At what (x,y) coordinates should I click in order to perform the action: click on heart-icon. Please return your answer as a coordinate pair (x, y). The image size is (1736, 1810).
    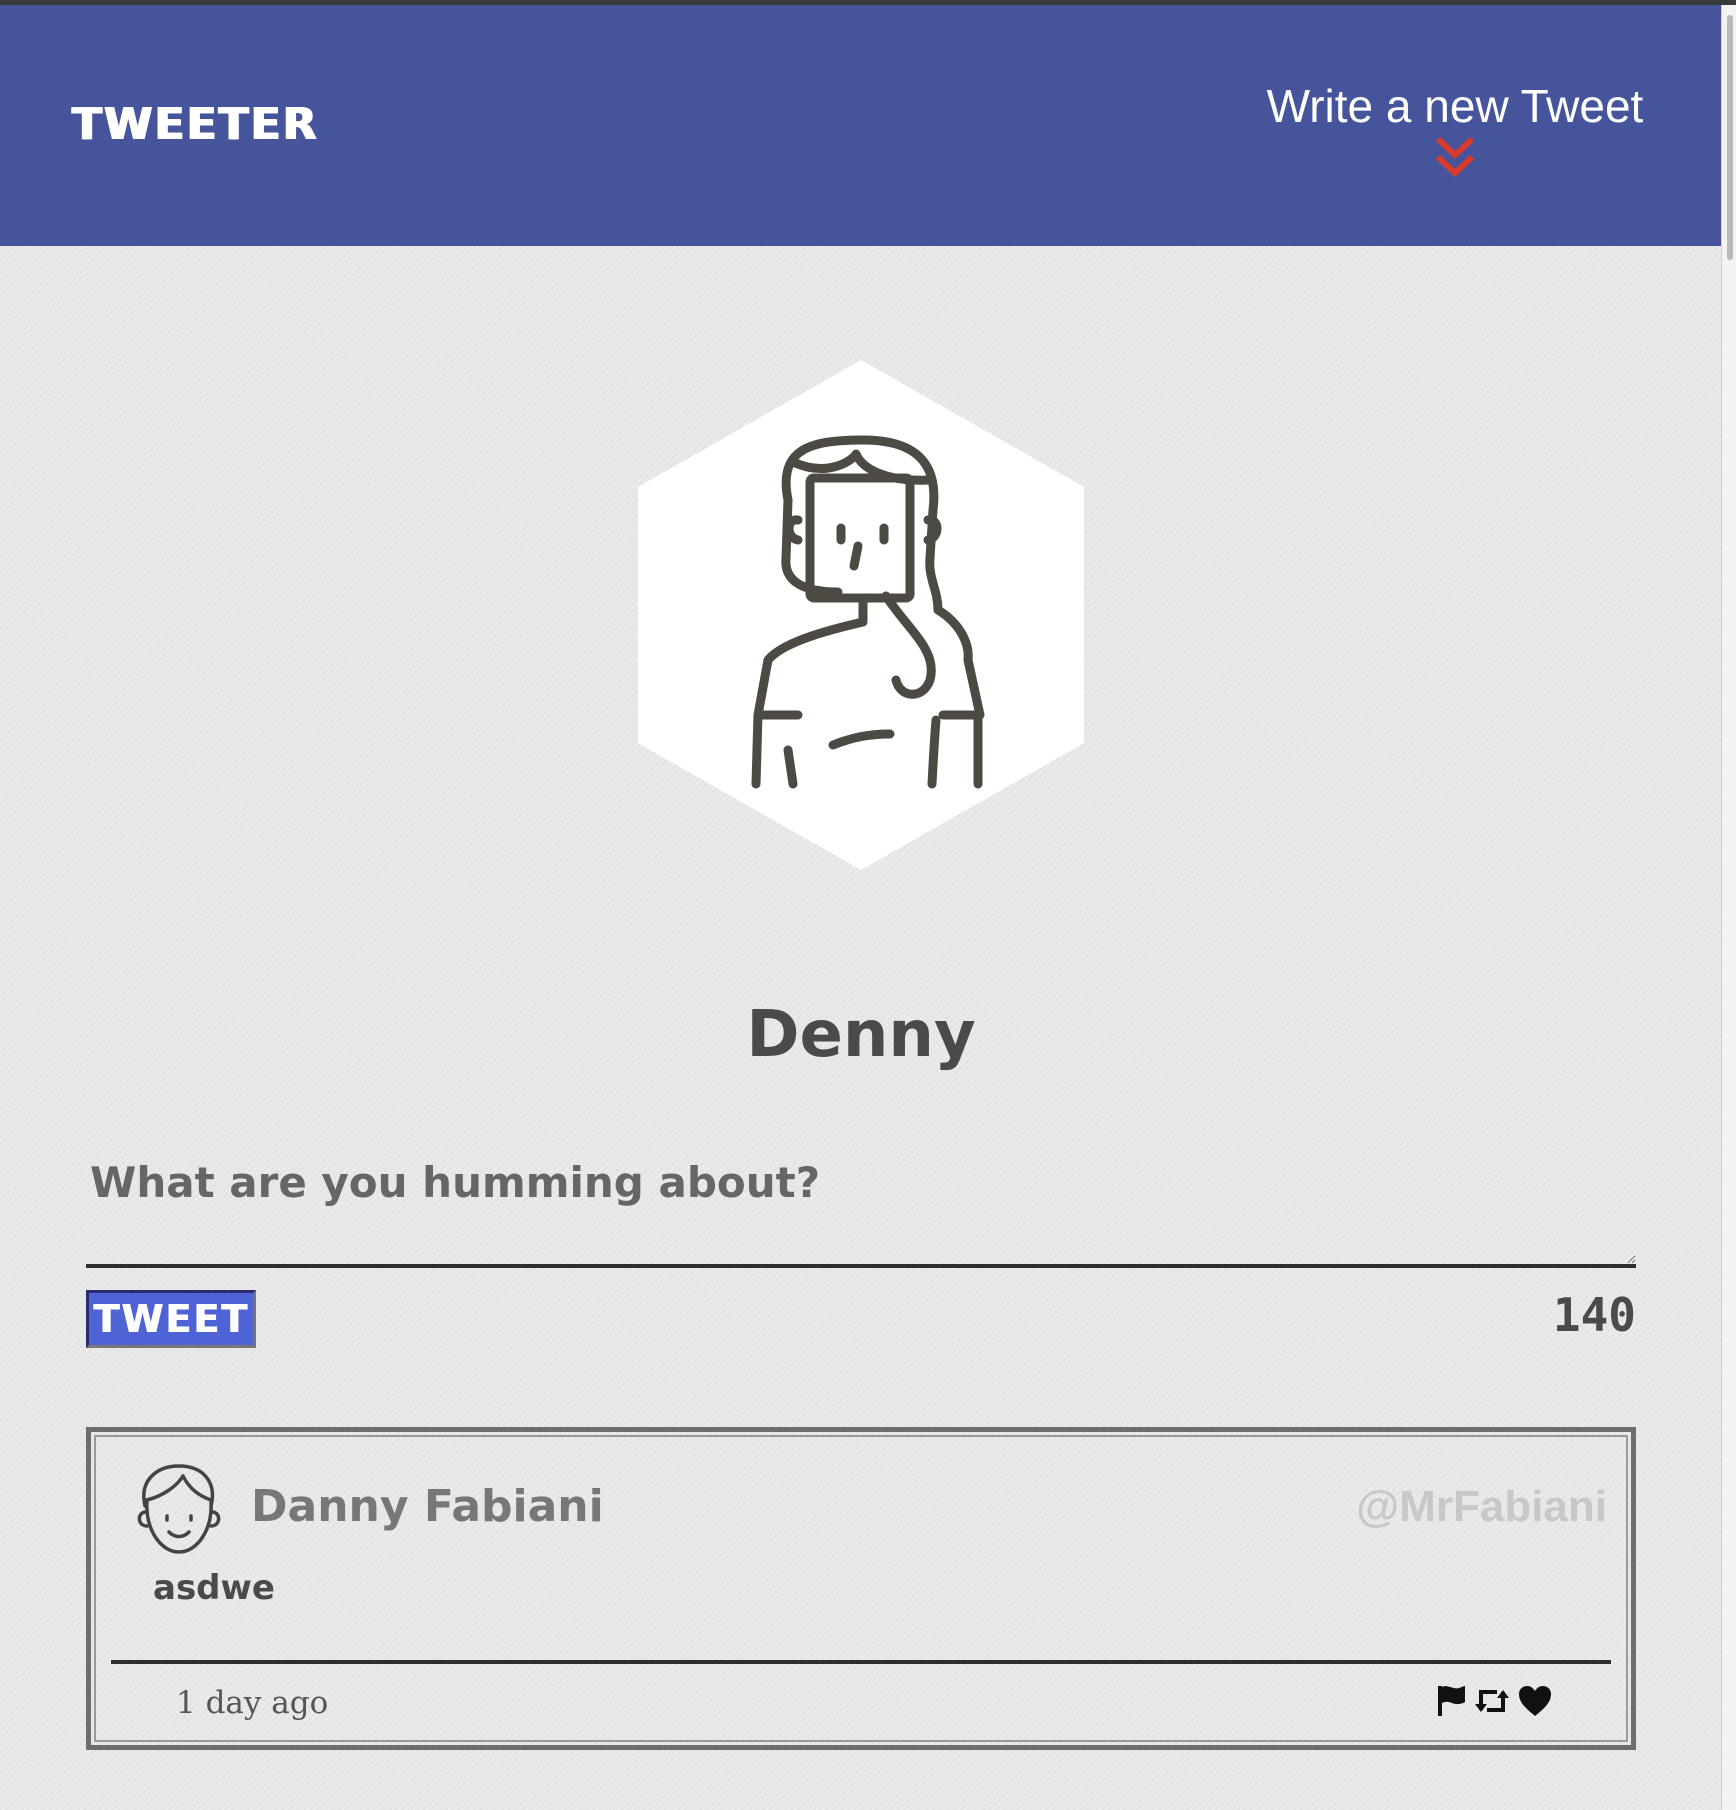
    Looking at the image, I should click on (1535, 1701).